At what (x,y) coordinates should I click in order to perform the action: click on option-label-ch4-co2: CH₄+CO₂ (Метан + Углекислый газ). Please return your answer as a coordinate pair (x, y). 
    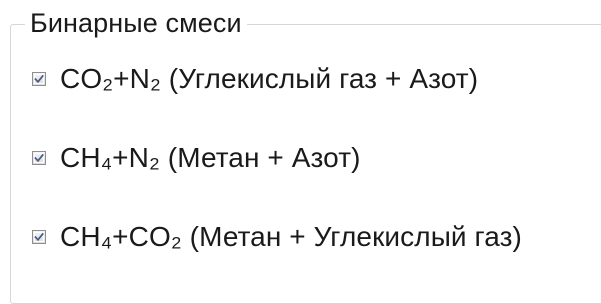
    Looking at the image, I should click on (291, 237).